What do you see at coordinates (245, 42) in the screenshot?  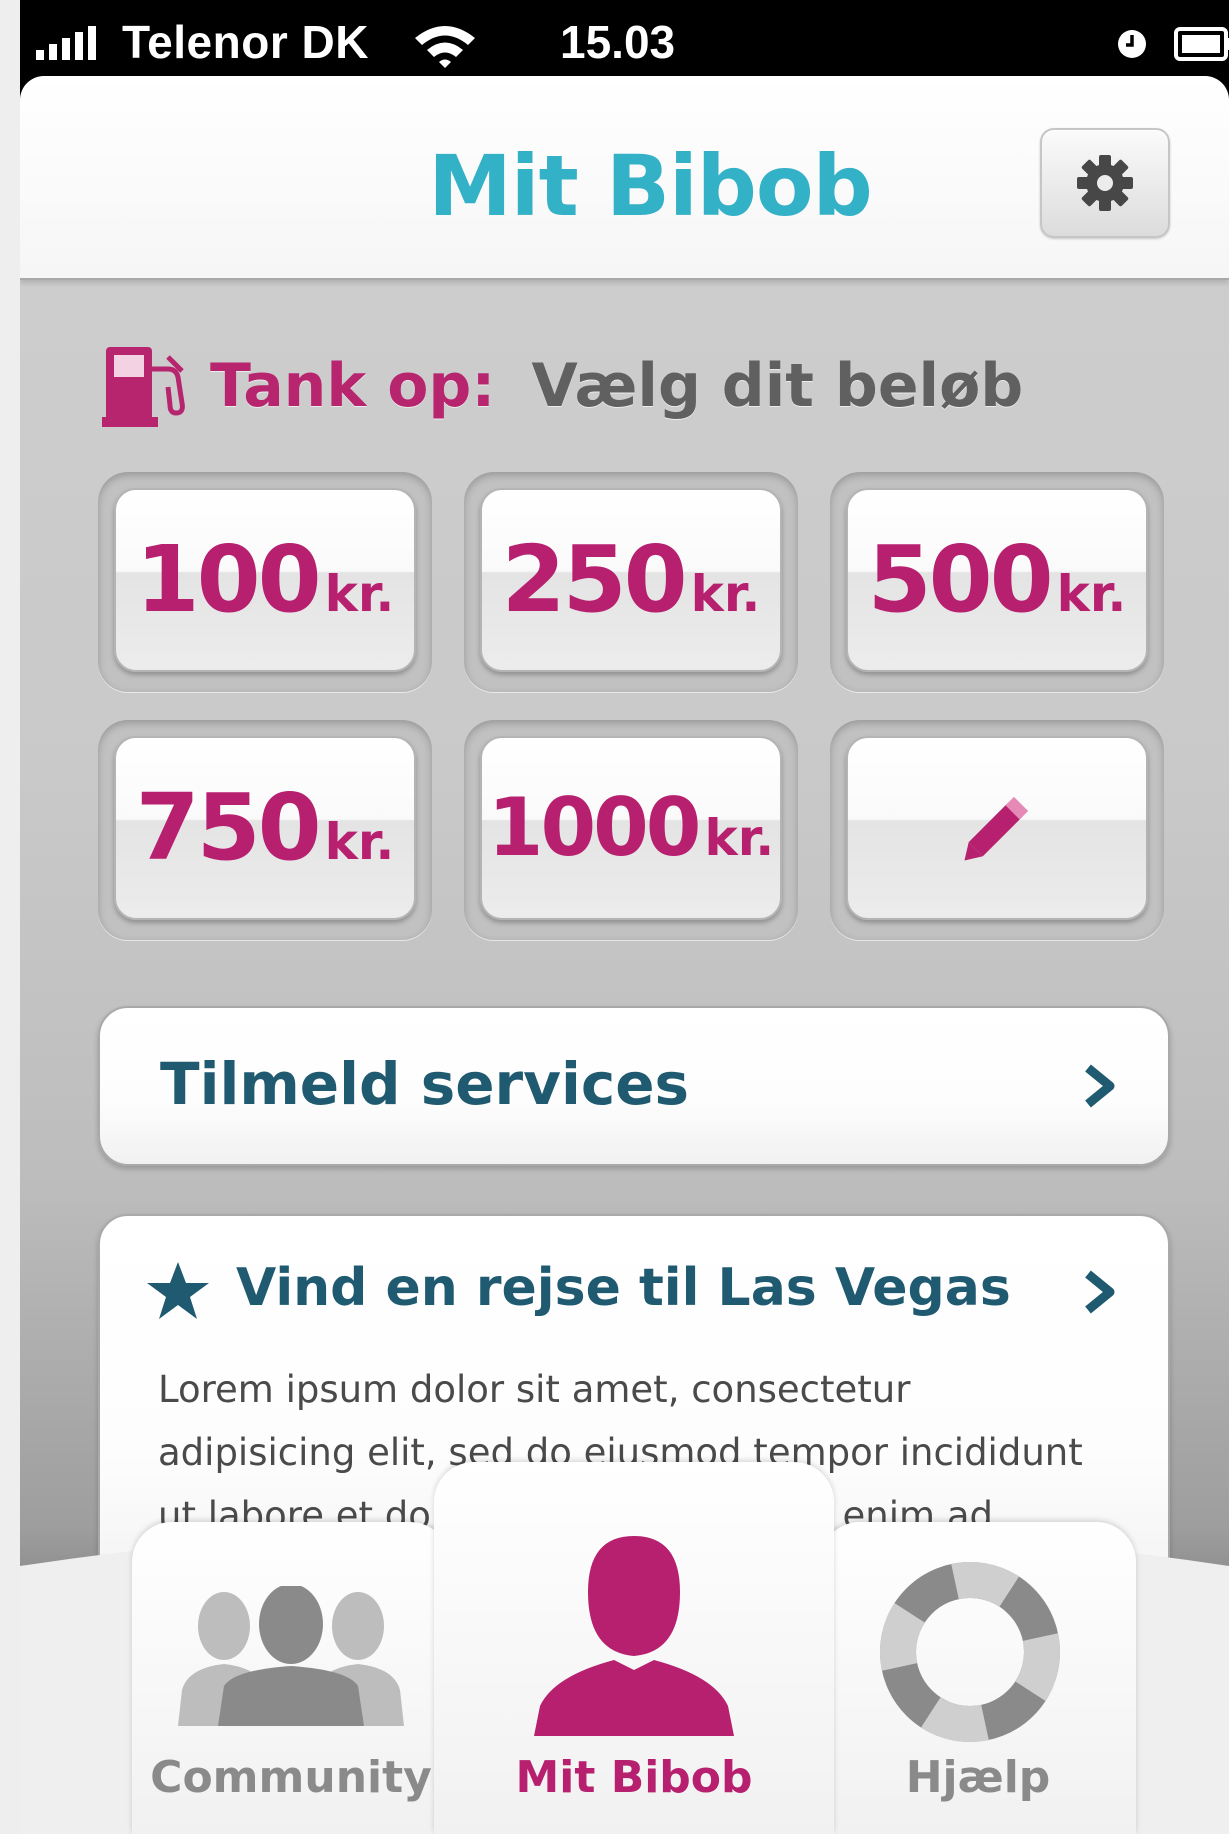 I see `carrier-name: Telenor DK` at bounding box center [245, 42].